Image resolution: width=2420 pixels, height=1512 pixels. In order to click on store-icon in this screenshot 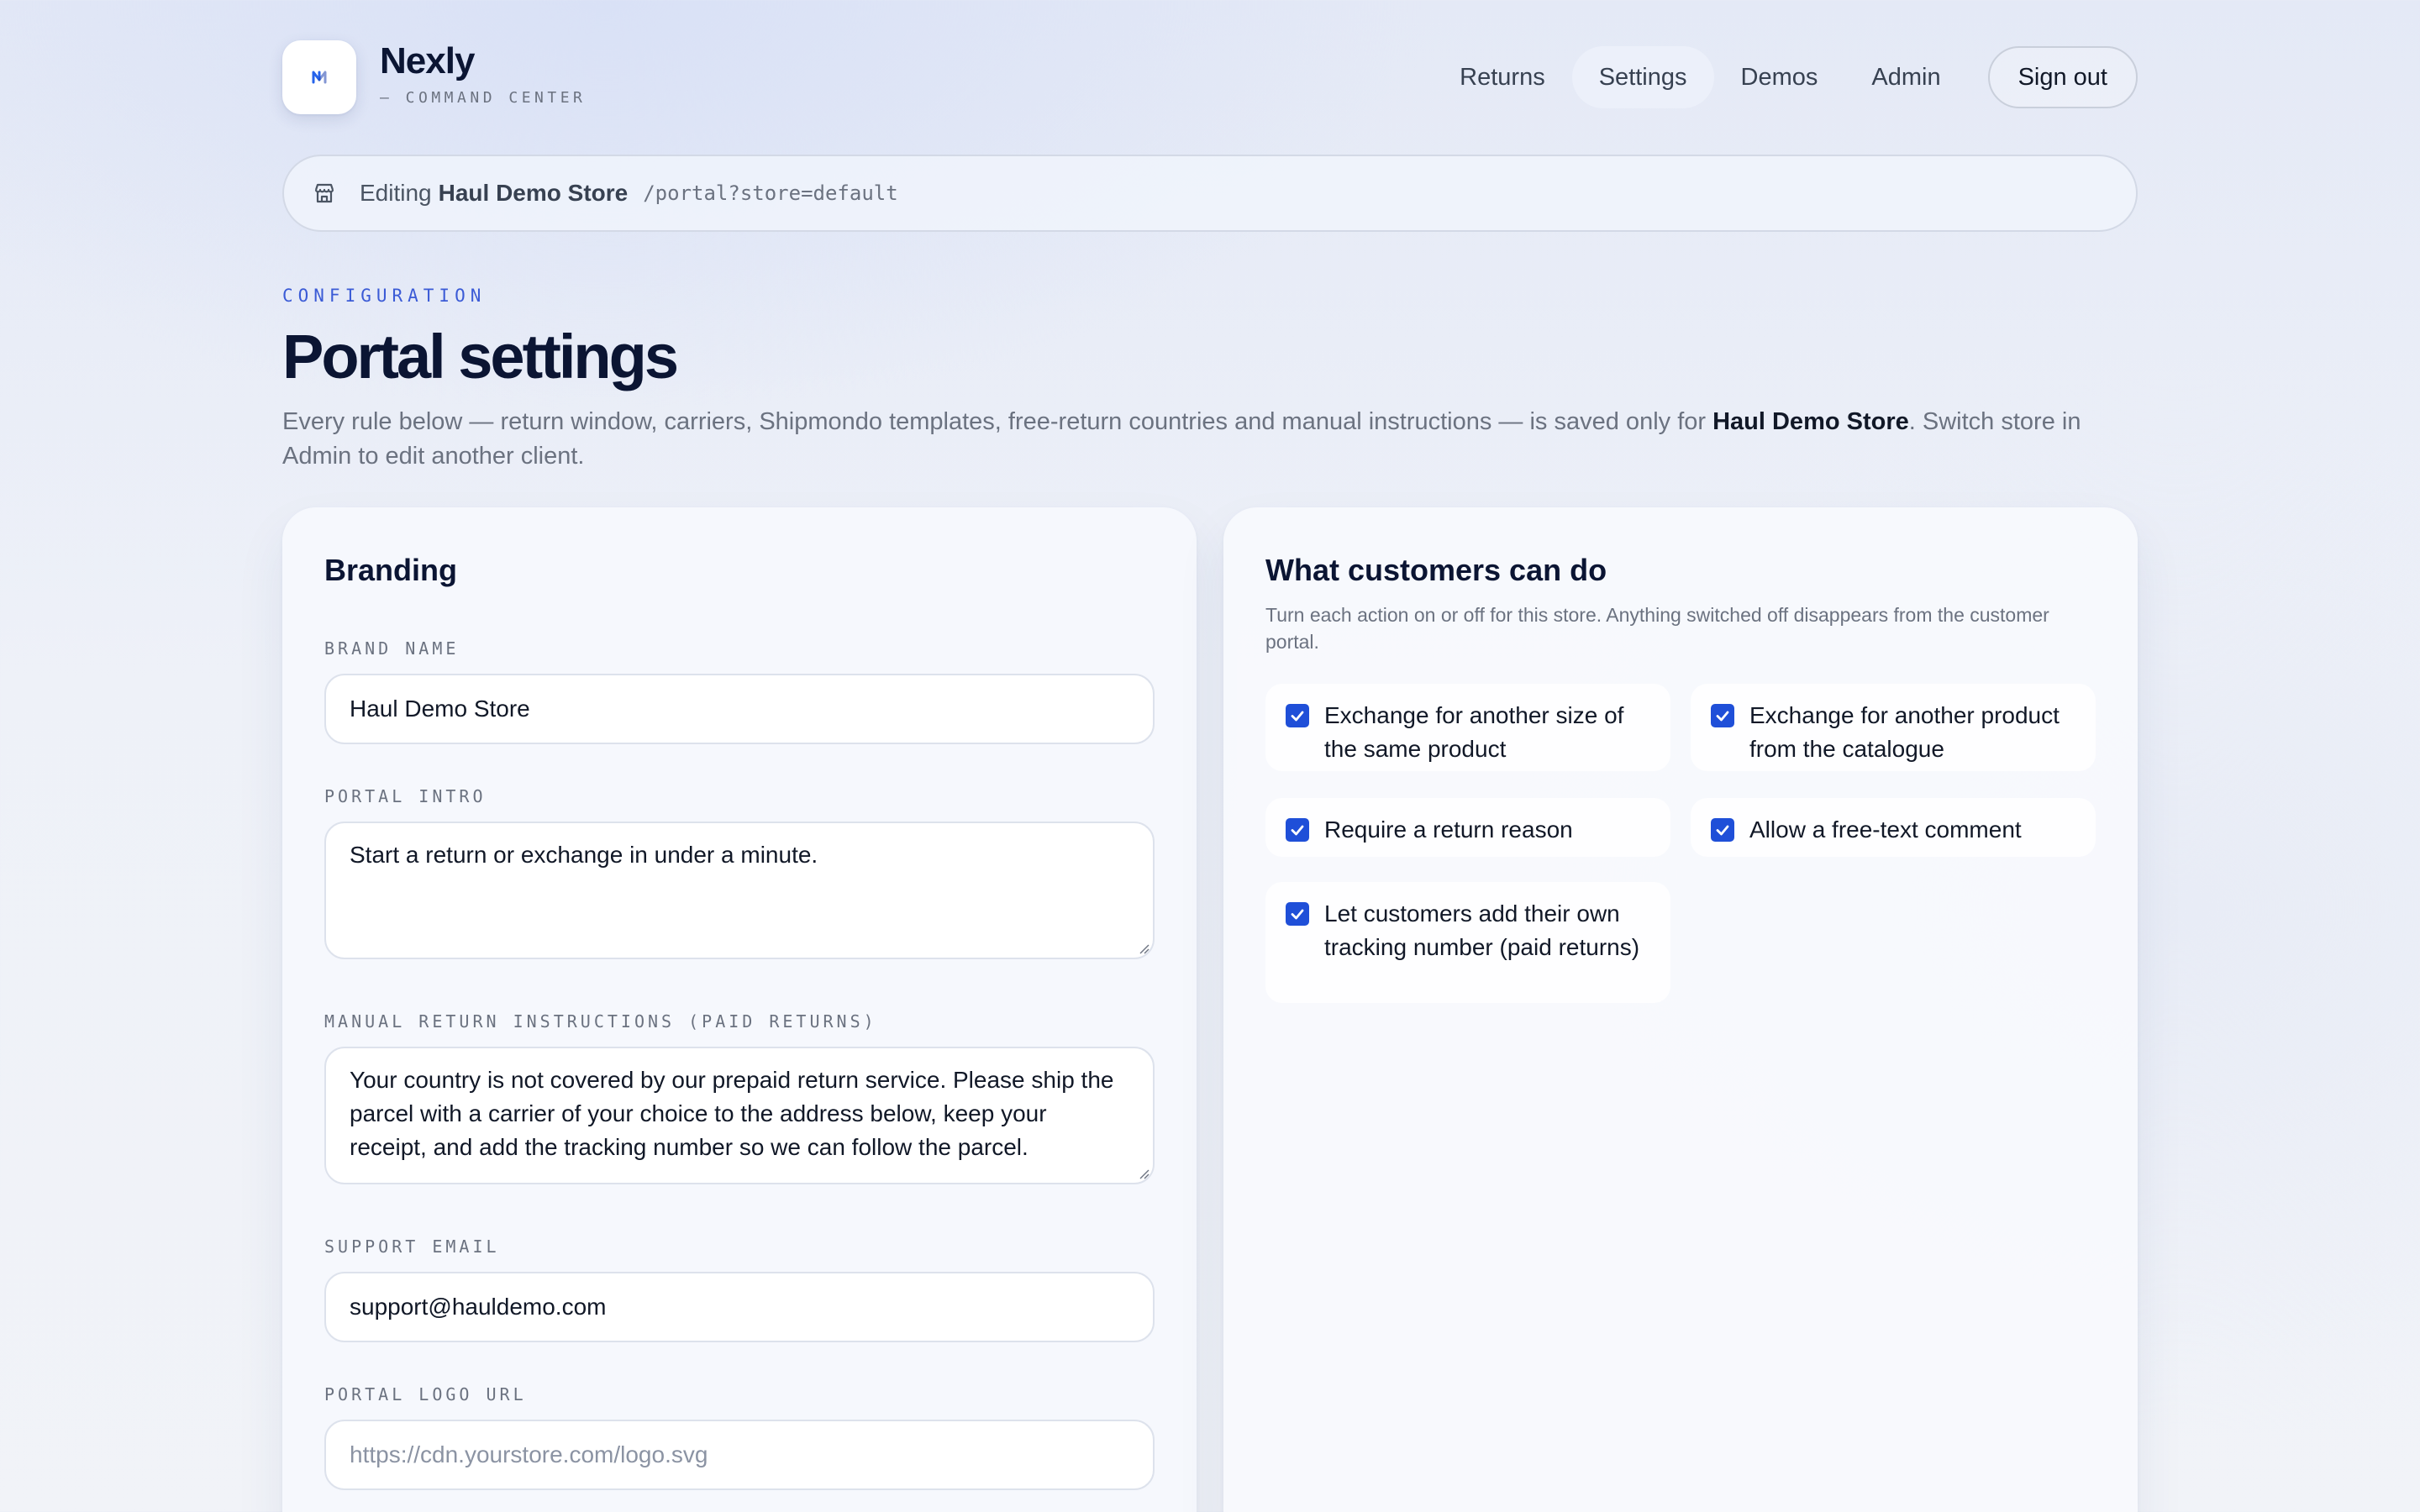, I will do `click(324, 193)`.